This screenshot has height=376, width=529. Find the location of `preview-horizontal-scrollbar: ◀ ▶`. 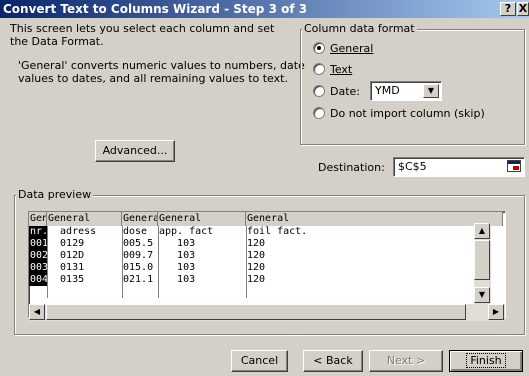

preview-horizontal-scrollbar: ◀ ▶ is located at coordinates (267, 312).